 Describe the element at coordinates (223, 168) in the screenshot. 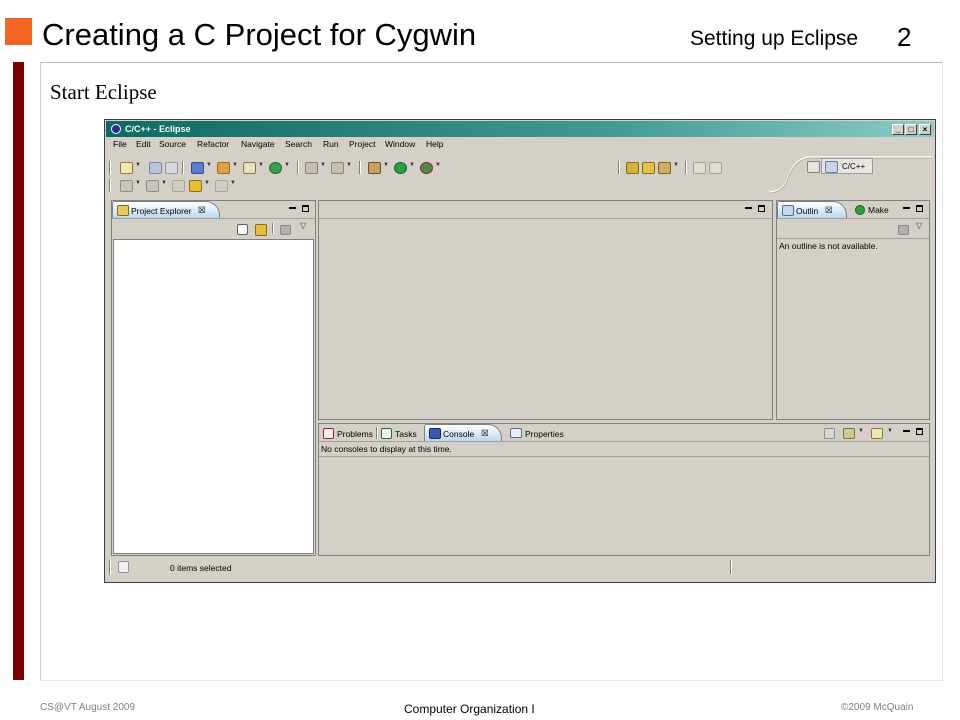

I see `new-c-project-icon` at that location.